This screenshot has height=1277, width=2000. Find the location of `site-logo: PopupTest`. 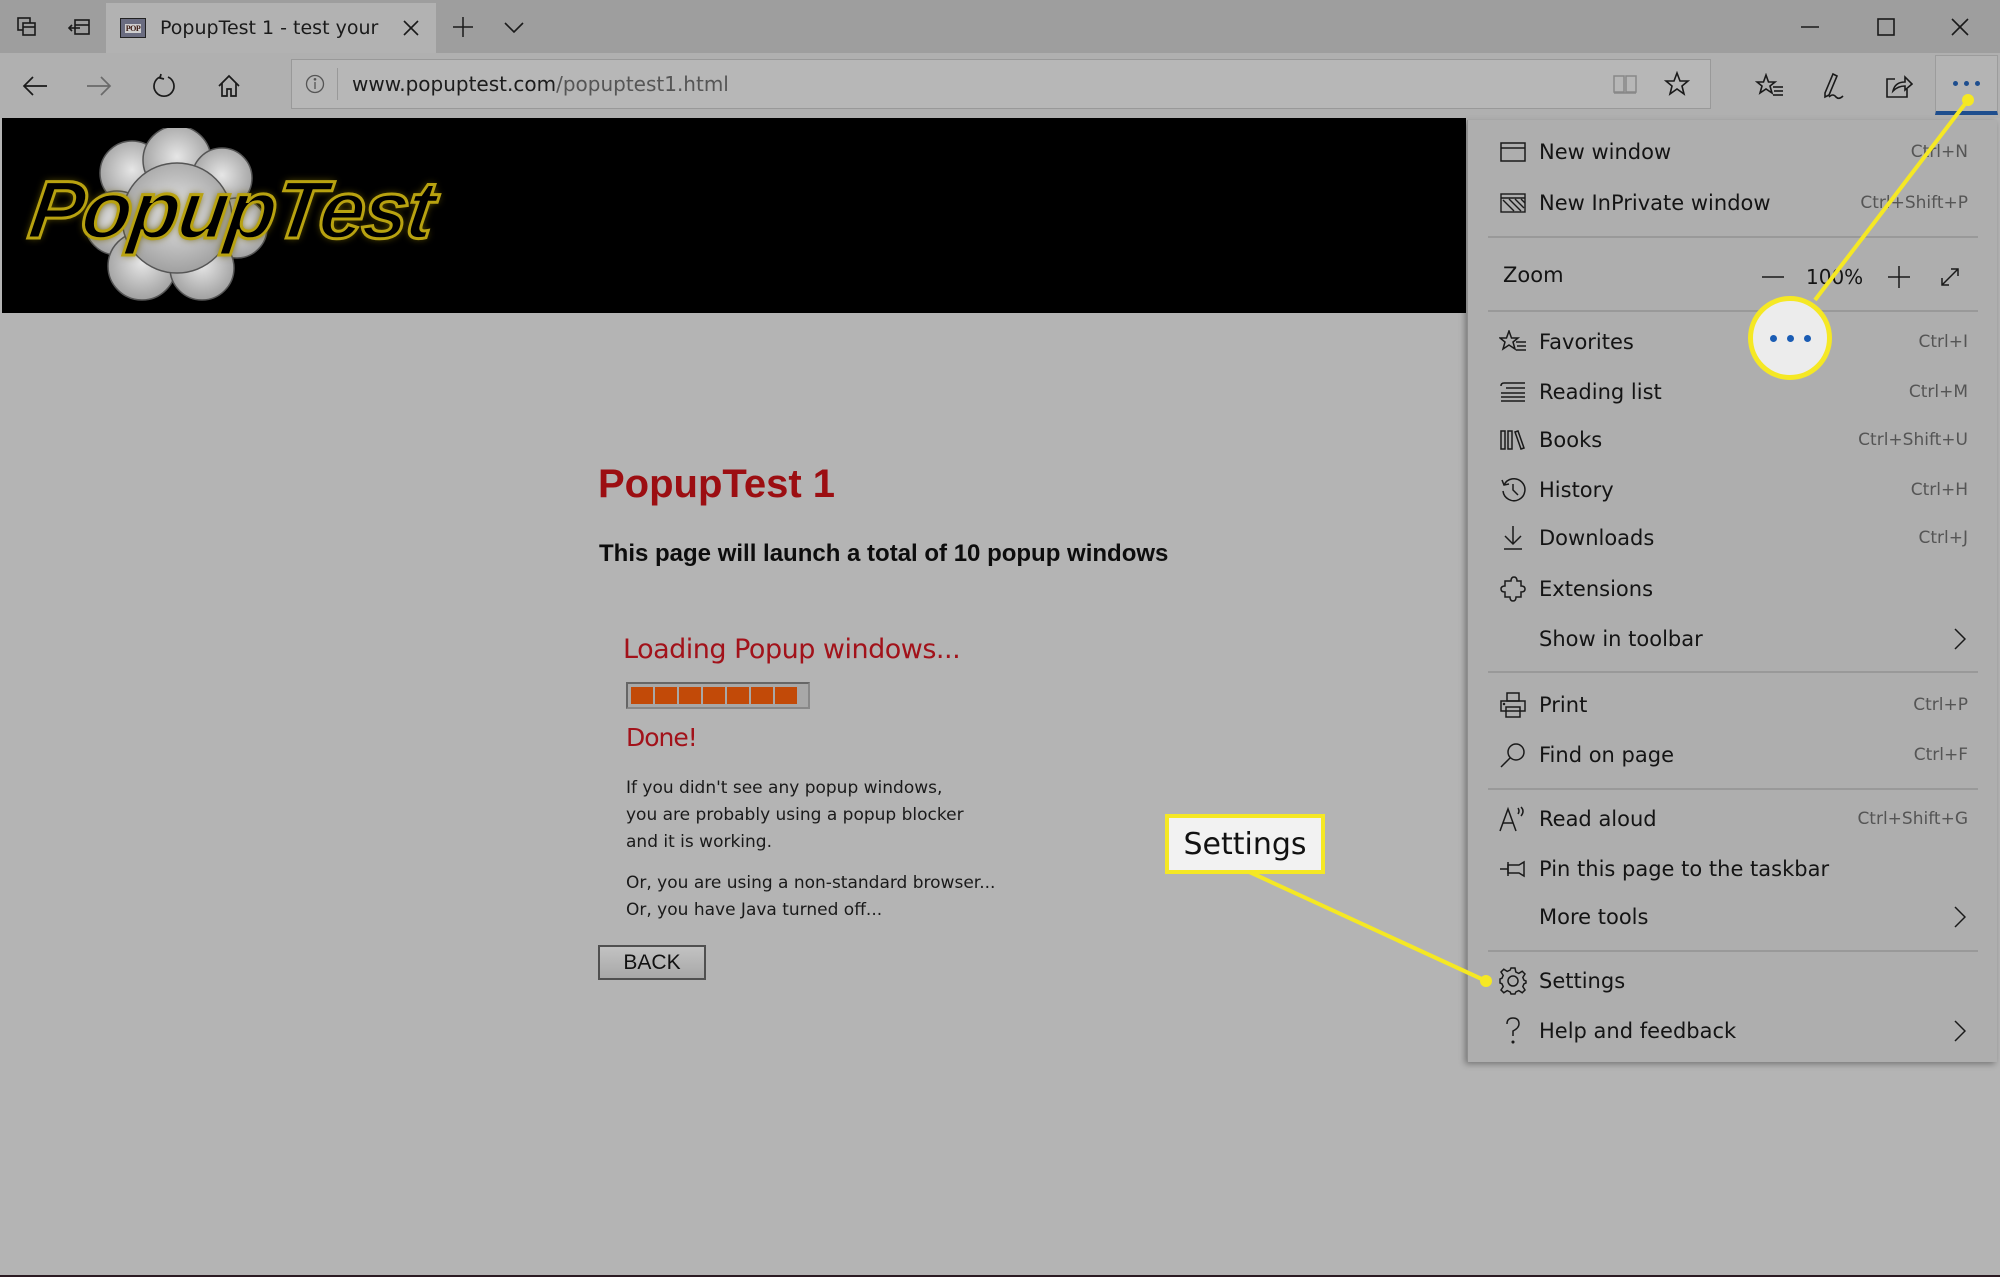

site-logo: PopupTest is located at coordinates (231, 218).